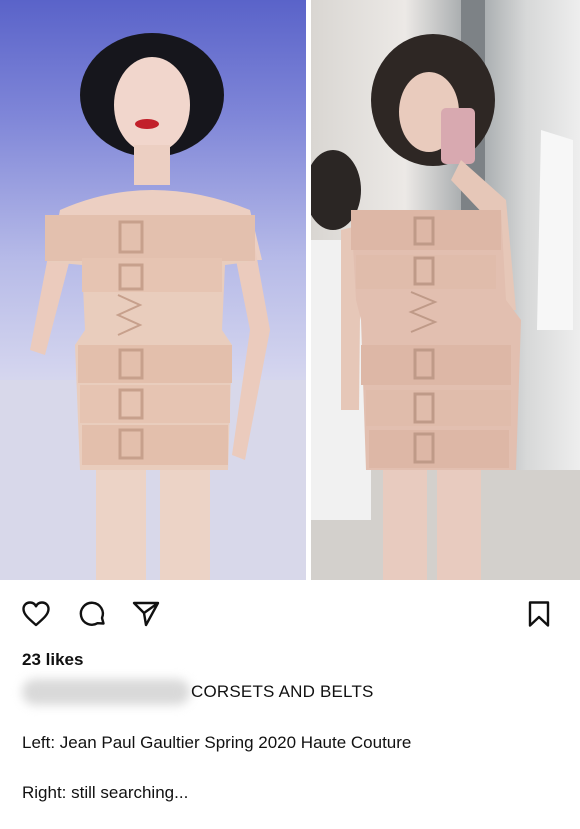 The width and height of the screenshot is (580, 829). I want to click on paper-plane-icon, so click(146, 614).